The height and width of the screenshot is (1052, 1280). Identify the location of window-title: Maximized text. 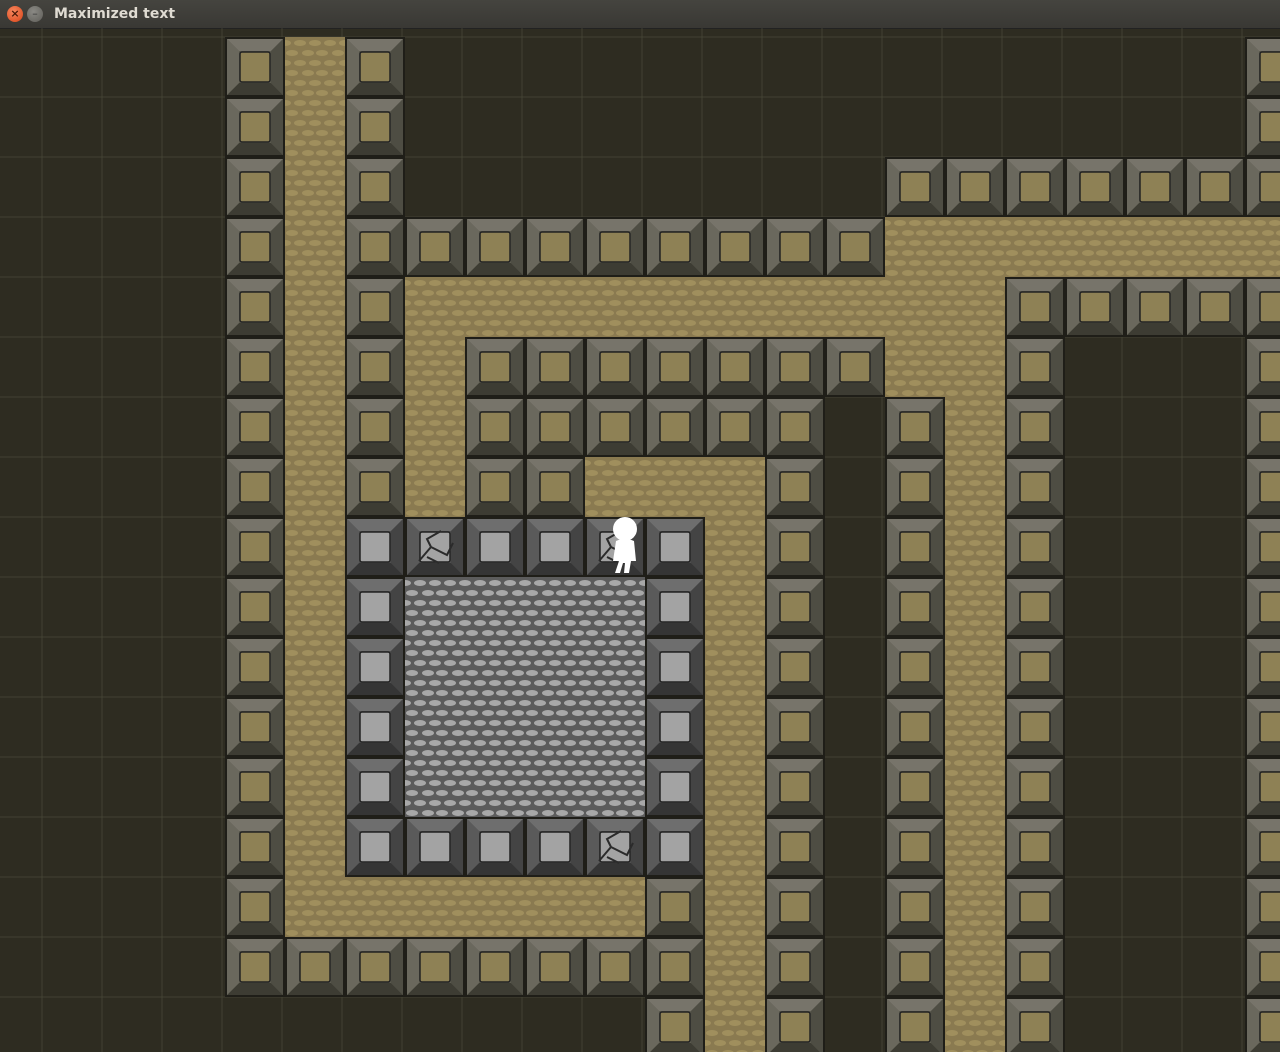
(115, 14).